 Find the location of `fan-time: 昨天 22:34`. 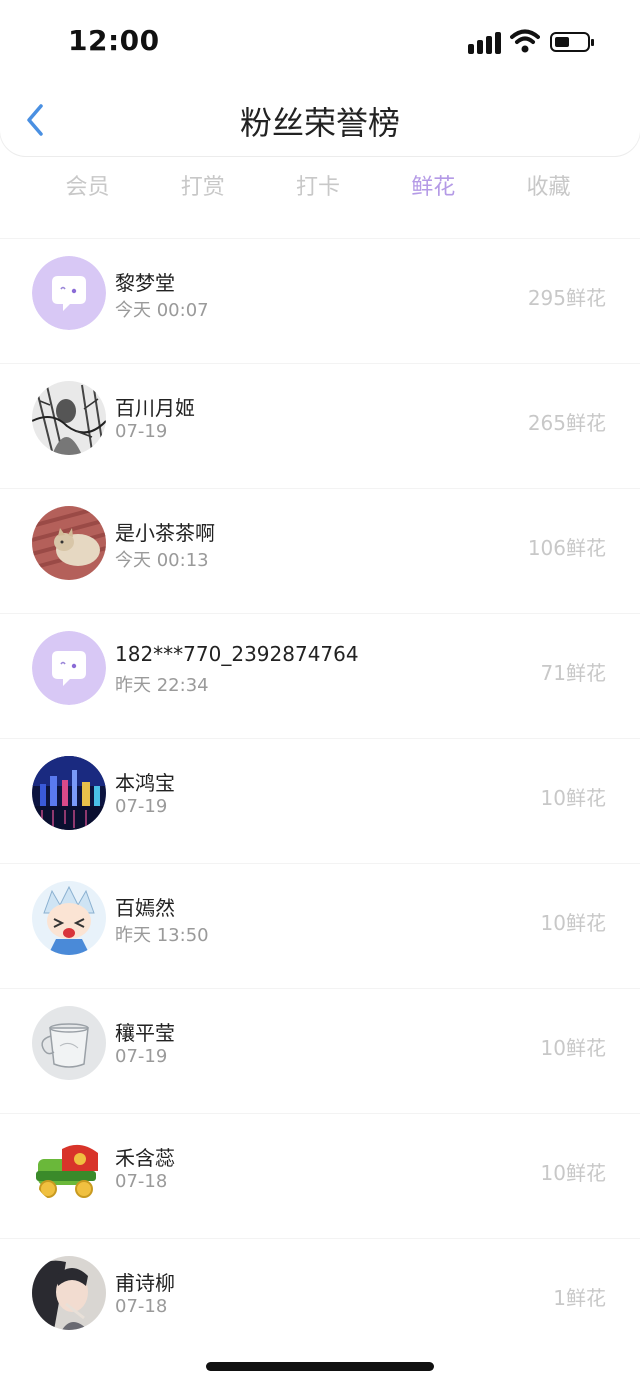

fan-time: 昨天 22:34 is located at coordinates (162, 685).